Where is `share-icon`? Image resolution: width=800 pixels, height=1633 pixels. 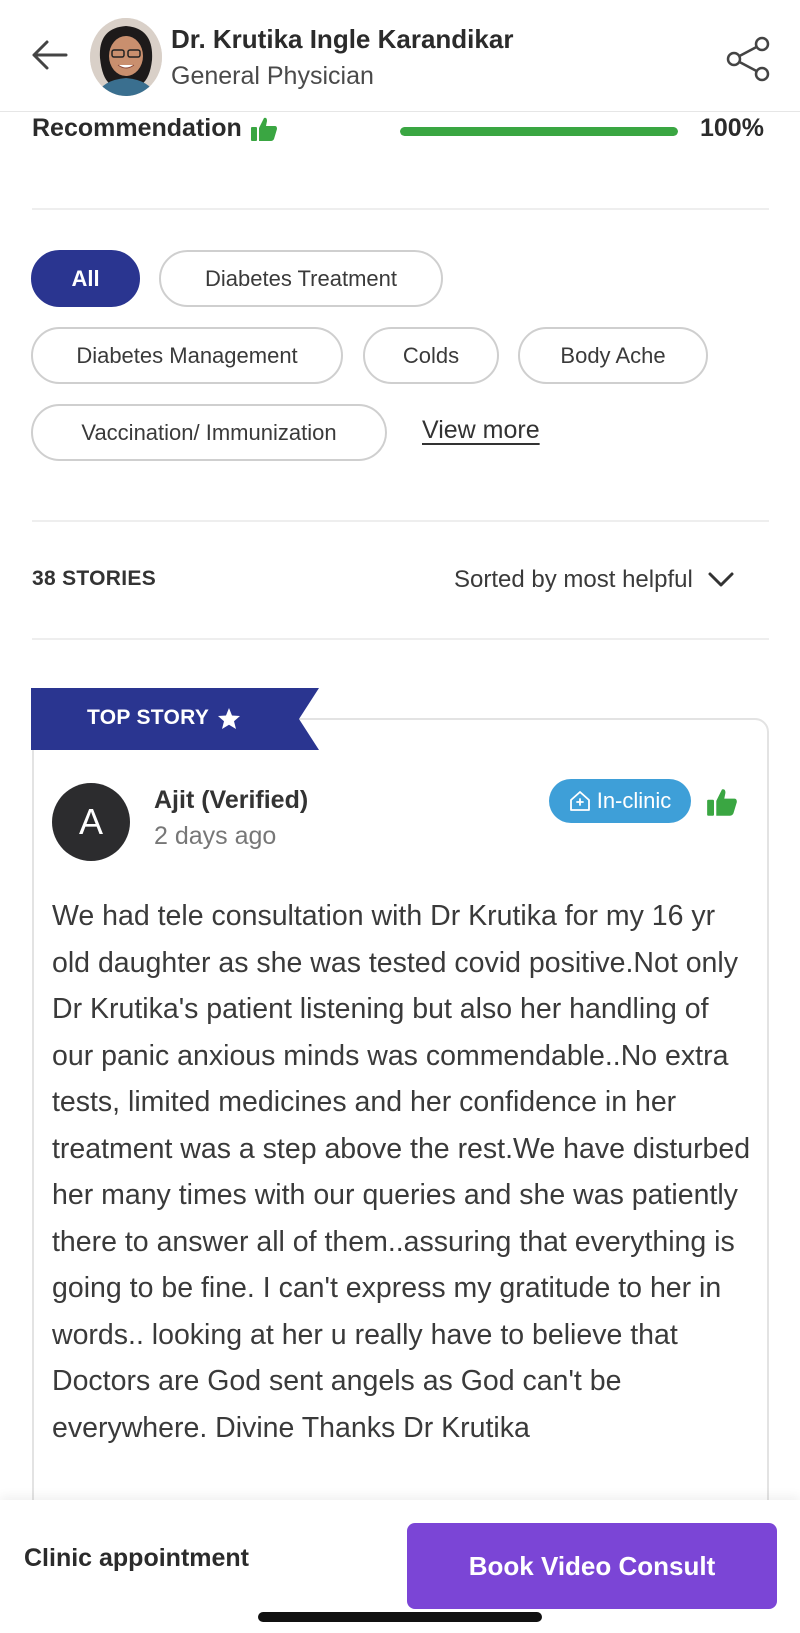
share-icon is located at coordinates (748, 59).